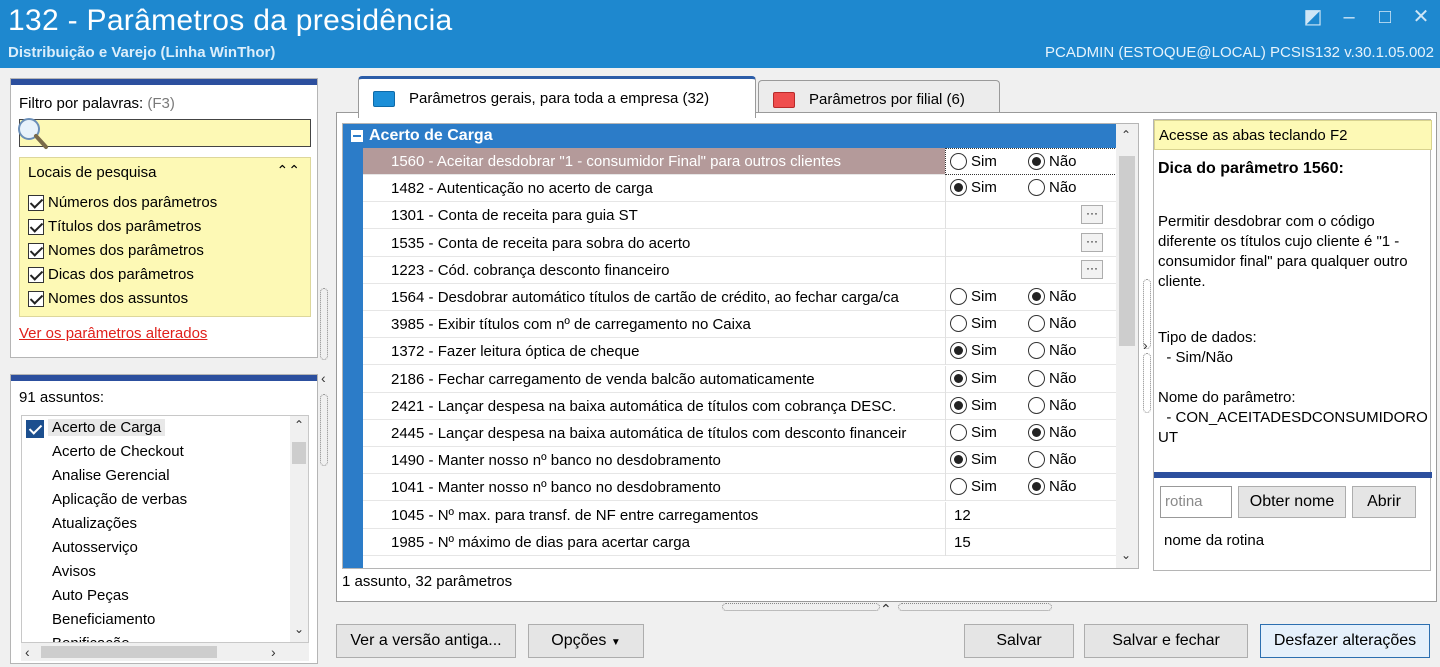 This screenshot has width=1440, height=667. What do you see at coordinates (1145, 345) in the screenshot?
I see `expand-info-icon: ›` at bounding box center [1145, 345].